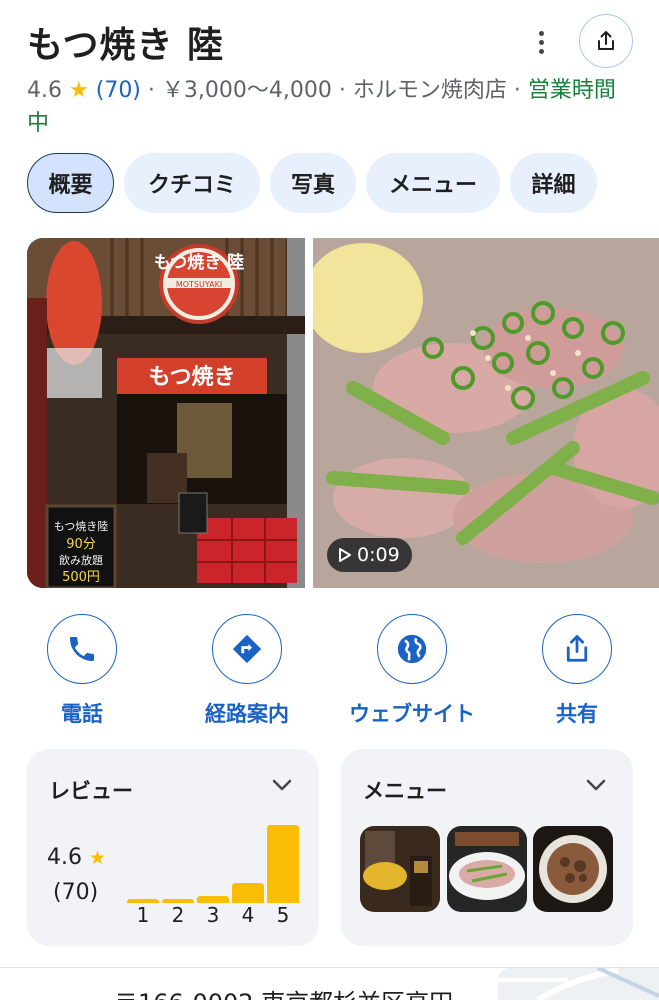  I want to click on rating-bar-label: 2, so click(178, 915).